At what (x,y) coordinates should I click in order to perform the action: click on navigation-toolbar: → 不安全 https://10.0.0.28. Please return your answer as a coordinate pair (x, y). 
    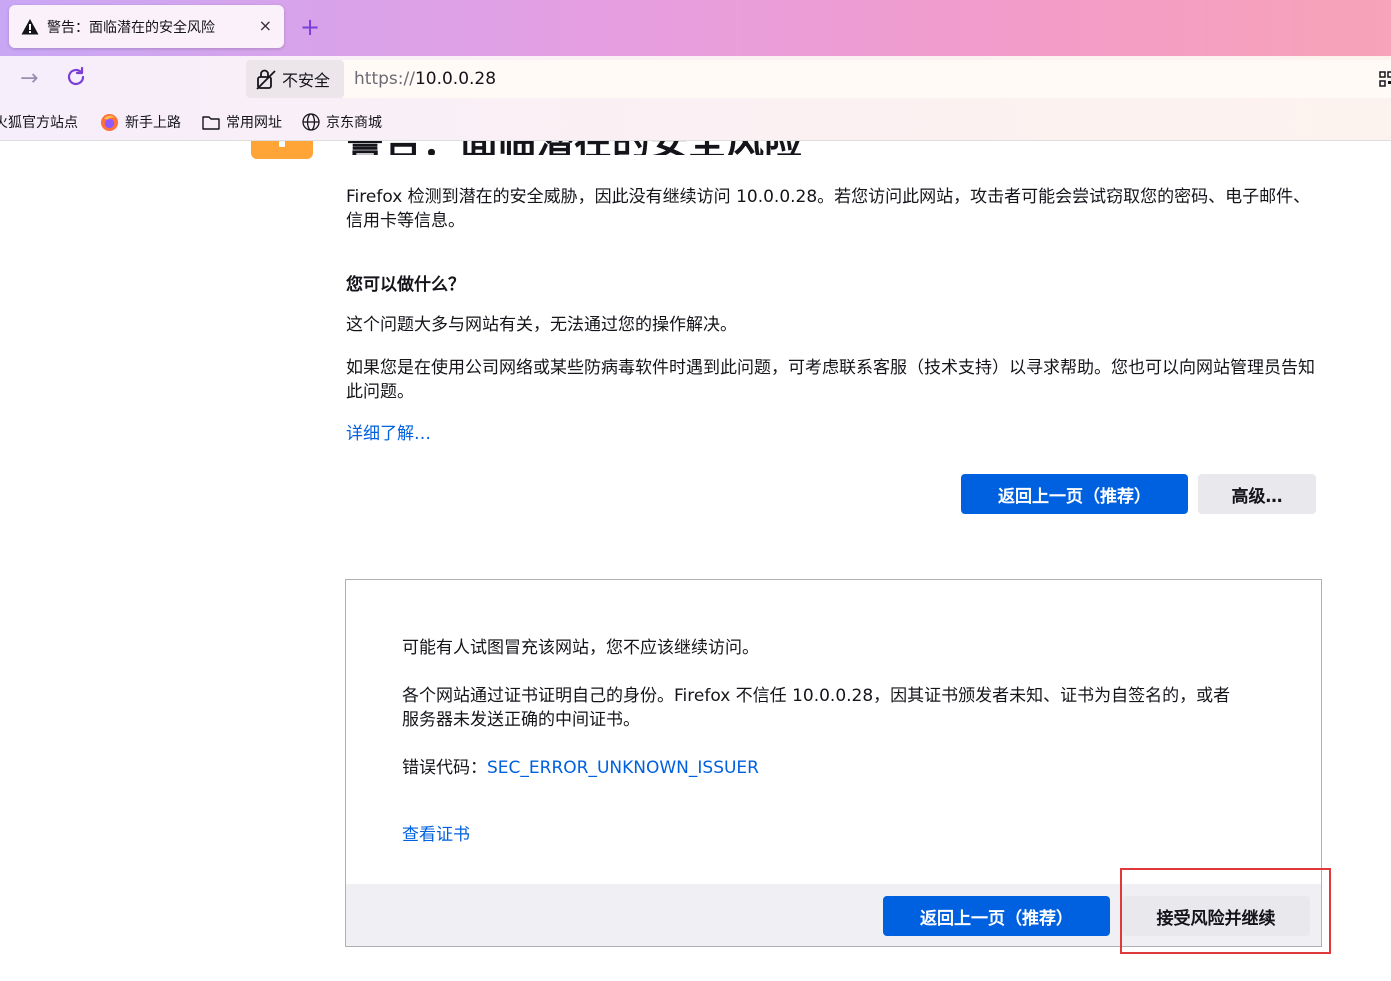
    Looking at the image, I should click on (695, 79).